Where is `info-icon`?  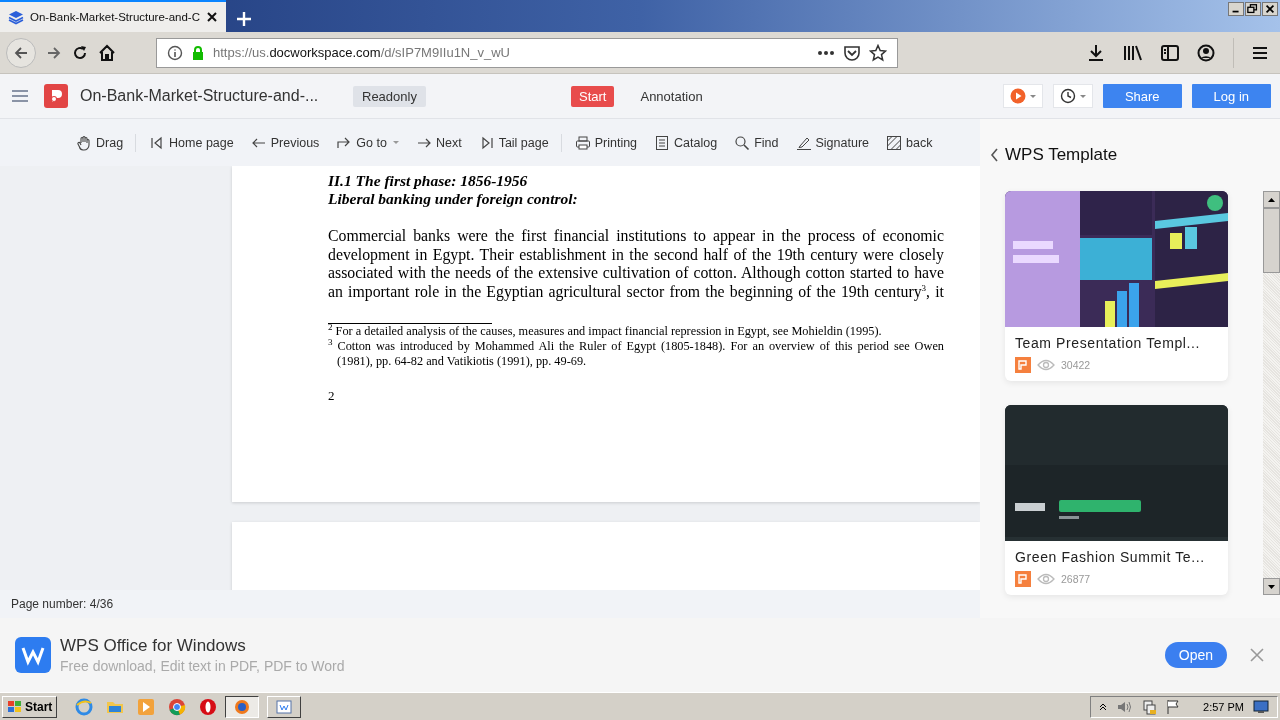
info-icon is located at coordinates (175, 52).